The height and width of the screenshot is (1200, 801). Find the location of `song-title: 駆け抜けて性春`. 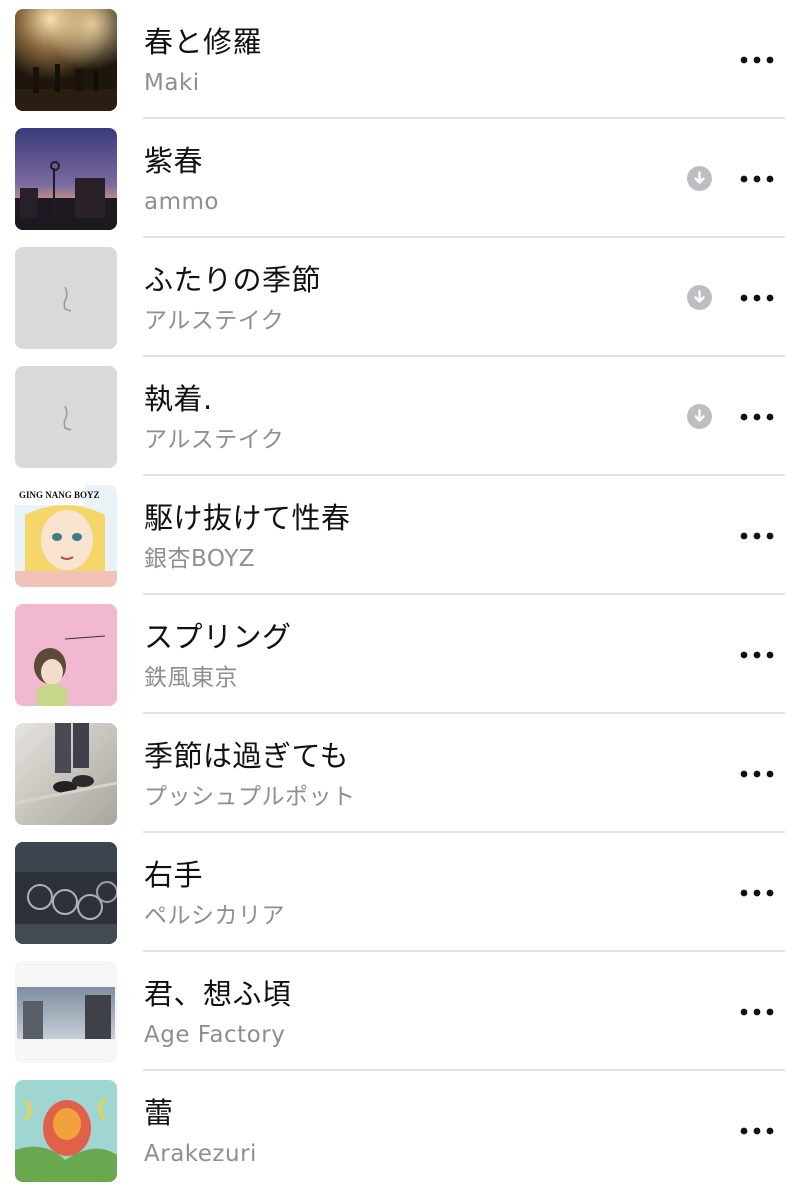

song-title: 駆け抜けて性春 is located at coordinates (247, 518).